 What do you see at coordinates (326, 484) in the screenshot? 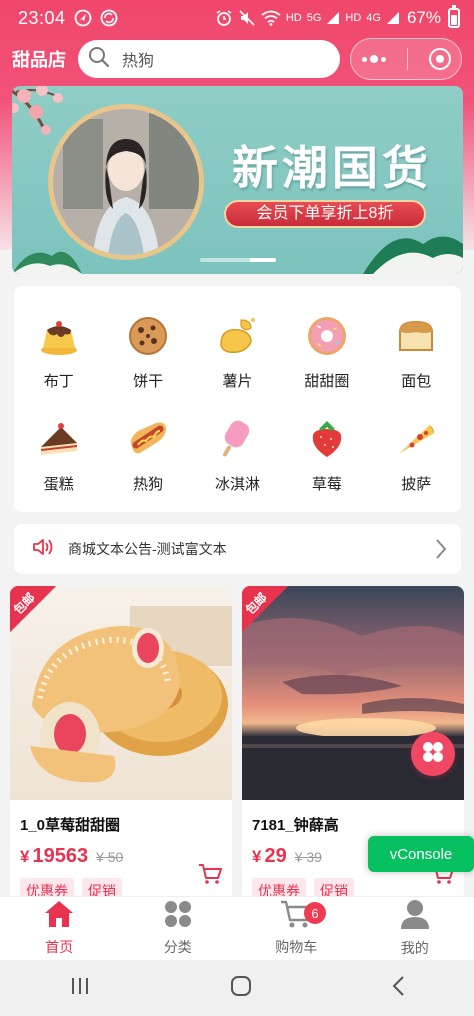
I see `category-label: 草莓` at bounding box center [326, 484].